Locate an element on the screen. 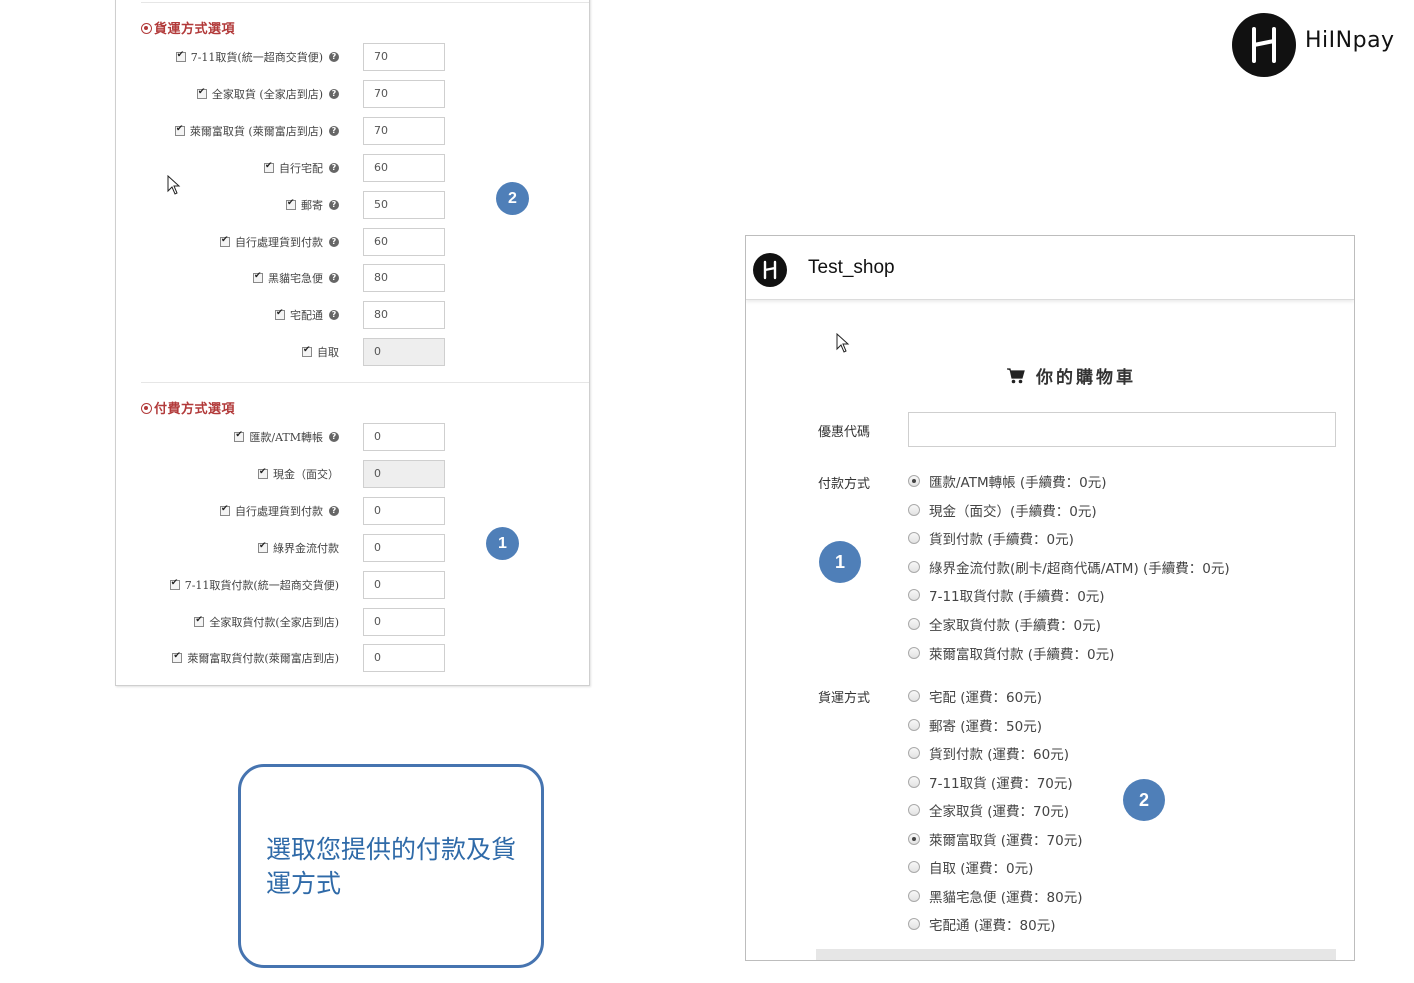 This screenshot has width=1414, height=983. radio-option: 黑貓宅急便 (運費：80元) is located at coordinates (995, 896).